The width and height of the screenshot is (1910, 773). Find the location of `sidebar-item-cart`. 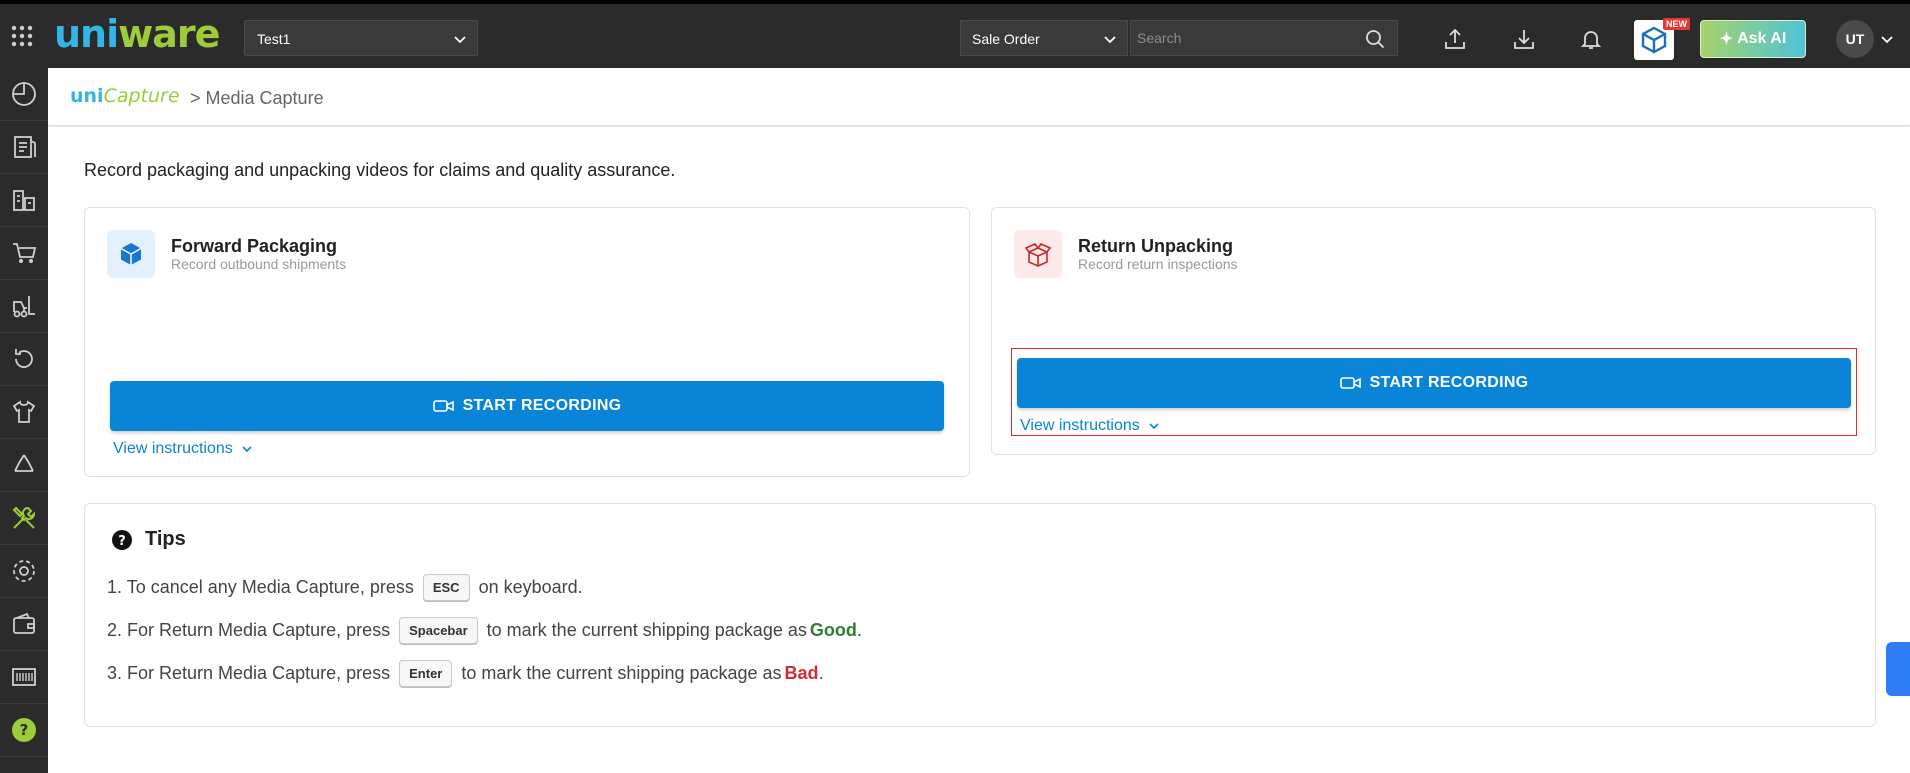

sidebar-item-cart is located at coordinates (24, 253).